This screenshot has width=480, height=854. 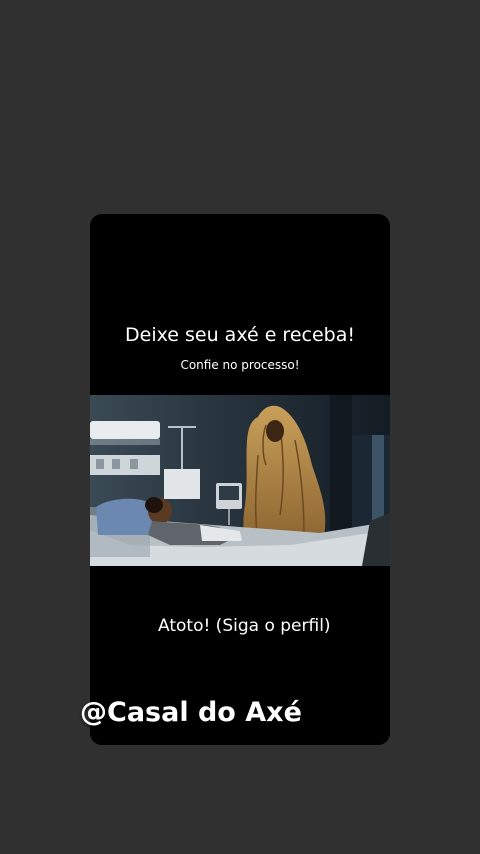 I want to click on story-caption: Atoto! (Siga o perfil), so click(x=244, y=626).